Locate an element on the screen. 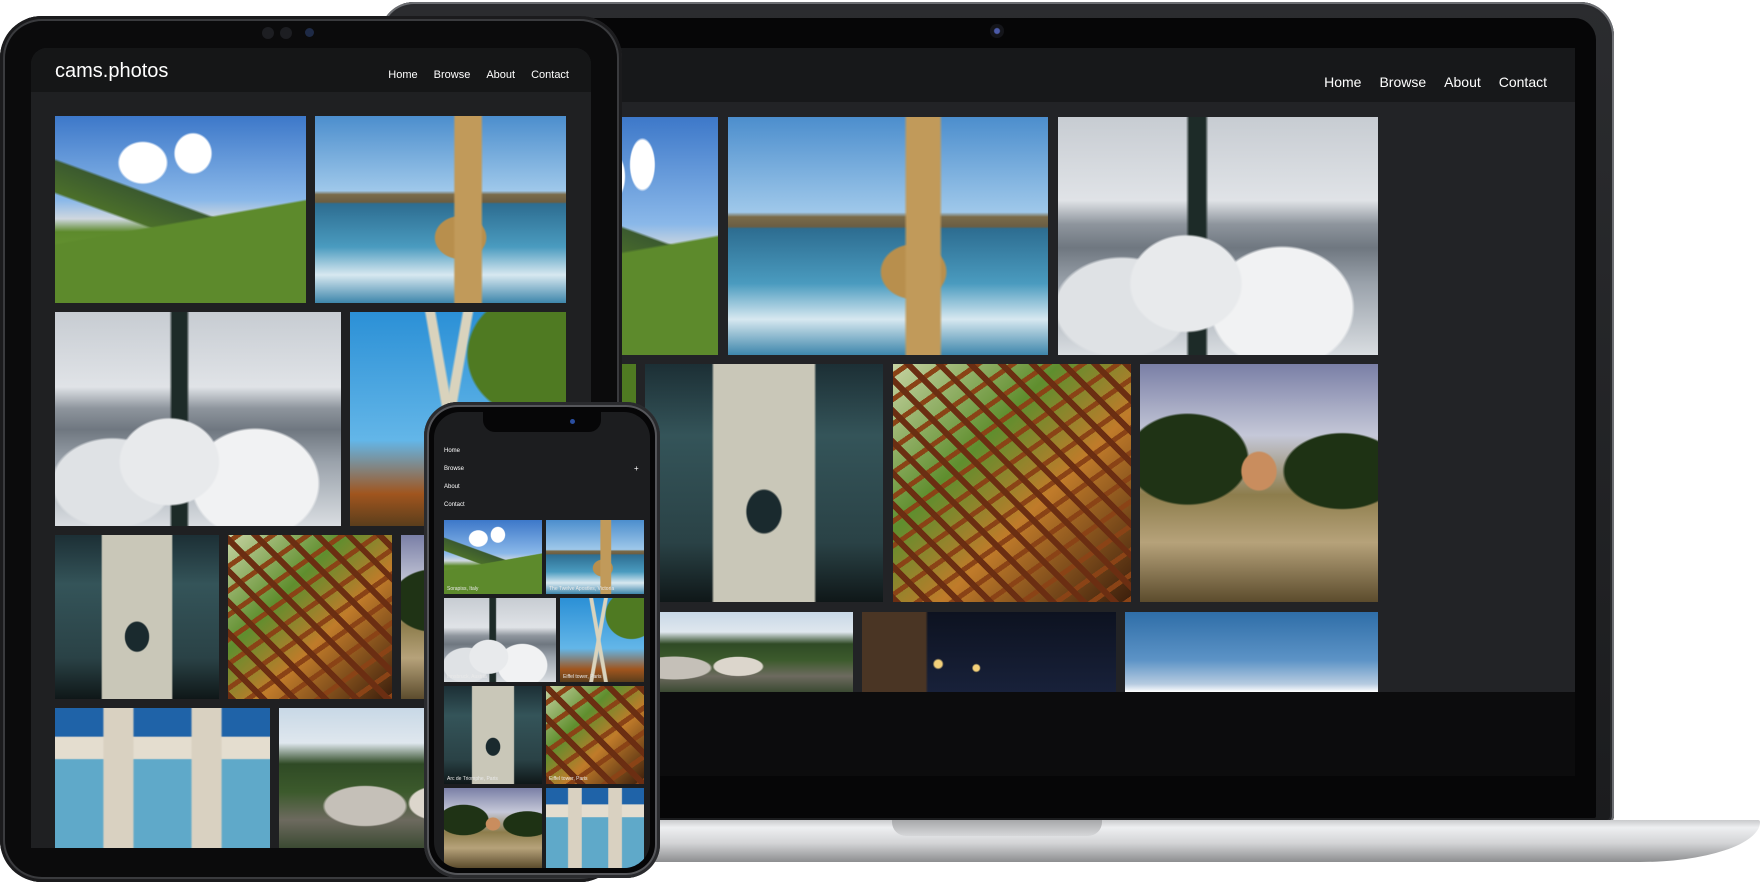 The width and height of the screenshot is (1760, 882). photo-caption: Sorapiss, Italy is located at coordinates (463, 589).